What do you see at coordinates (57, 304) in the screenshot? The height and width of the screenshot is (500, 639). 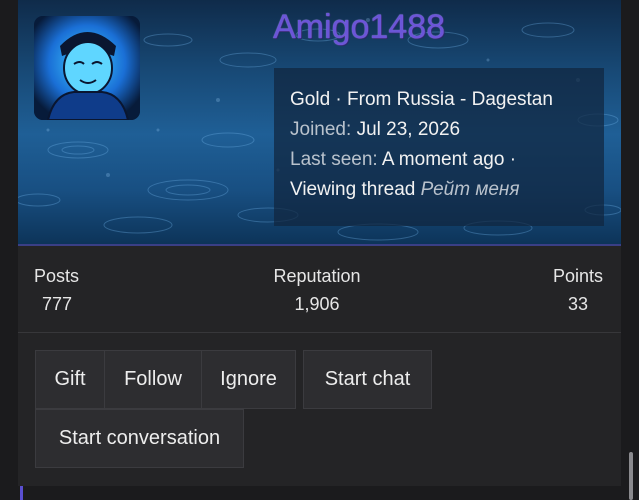 I see `posts-value: 777` at bounding box center [57, 304].